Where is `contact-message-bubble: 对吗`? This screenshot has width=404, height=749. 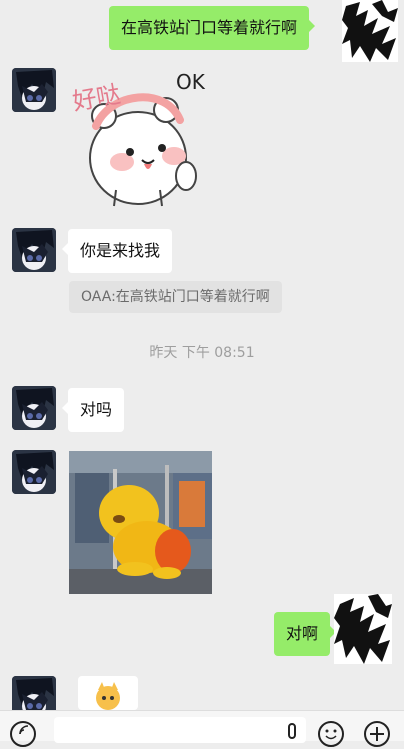 contact-message-bubble: 对吗 is located at coordinates (93, 410).